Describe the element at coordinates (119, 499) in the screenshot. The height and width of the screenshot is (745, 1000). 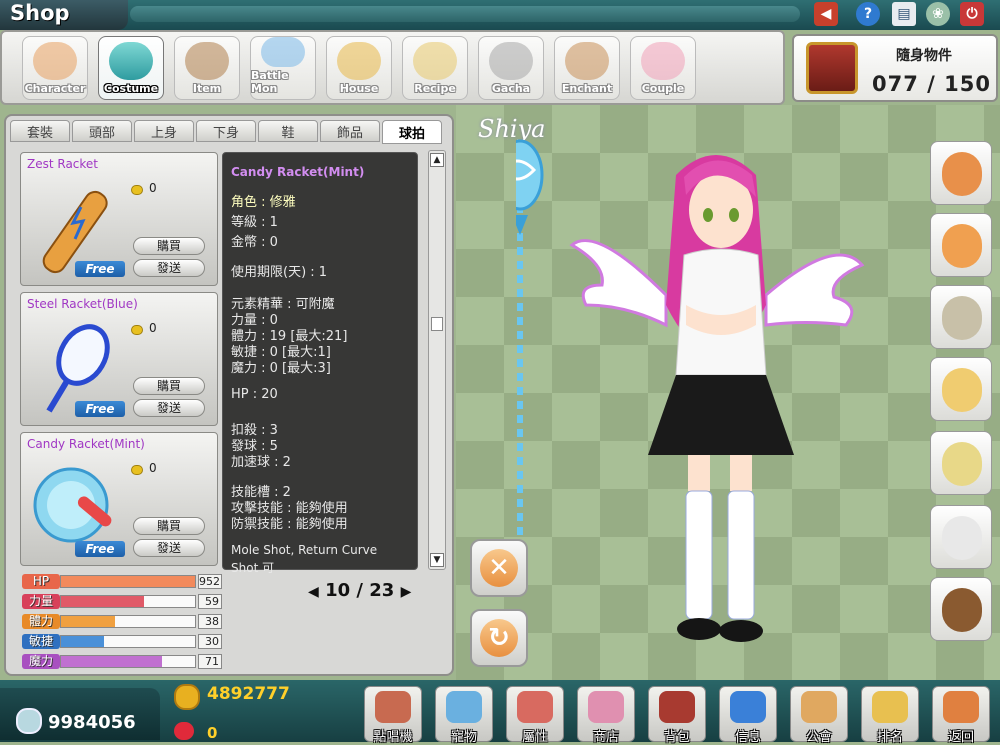
I see `item-card: Candy Racket(Mint) 0 Free 購買 發送` at that location.